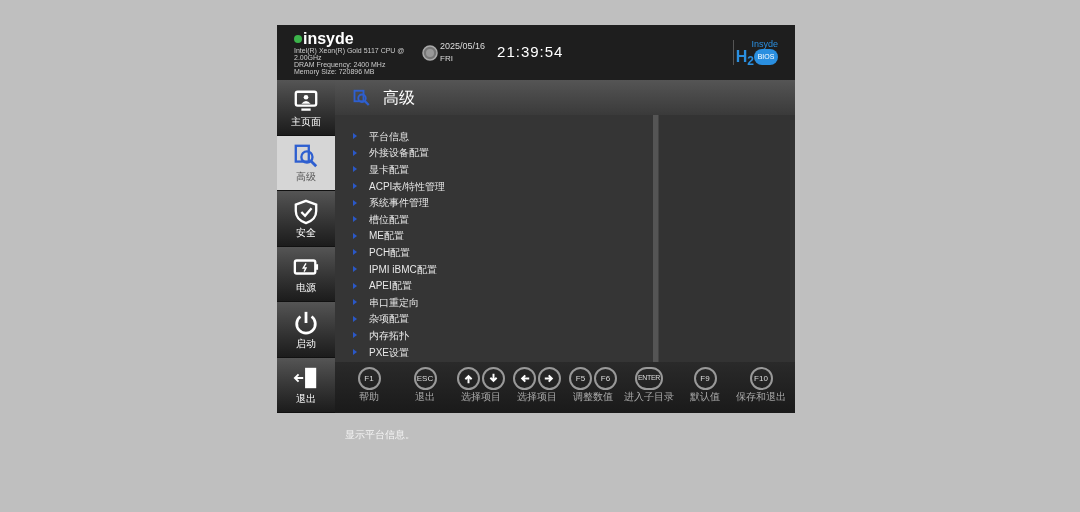 This screenshot has height=512, width=1080. What do you see at coordinates (425, 378) in the screenshot?
I see `key-button: ESC` at bounding box center [425, 378].